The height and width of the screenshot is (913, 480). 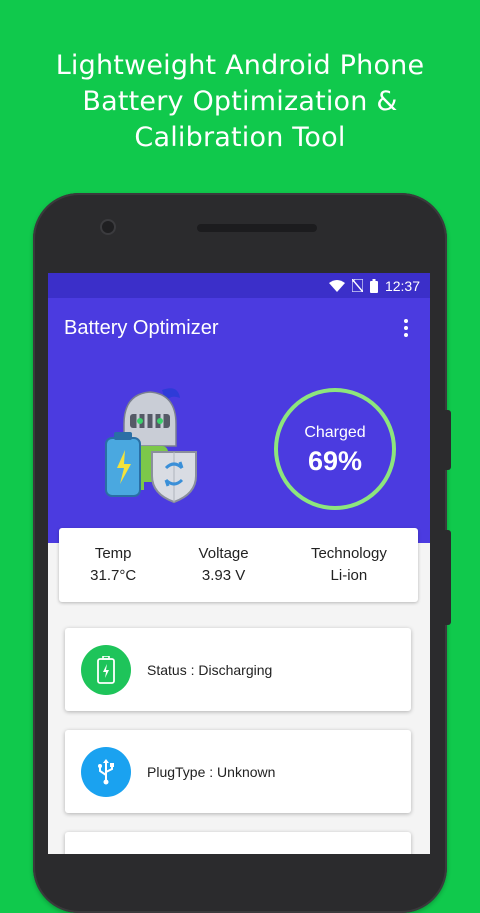 What do you see at coordinates (335, 460) in the screenshot?
I see `charge-percent: 69%` at bounding box center [335, 460].